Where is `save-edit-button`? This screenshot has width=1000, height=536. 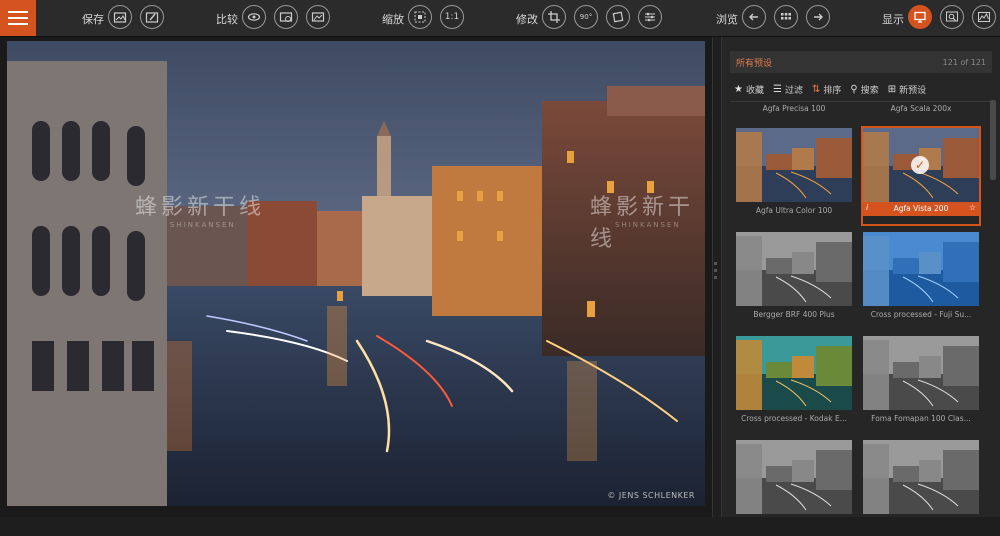
save-edit-button is located at coordinates (152, 17).